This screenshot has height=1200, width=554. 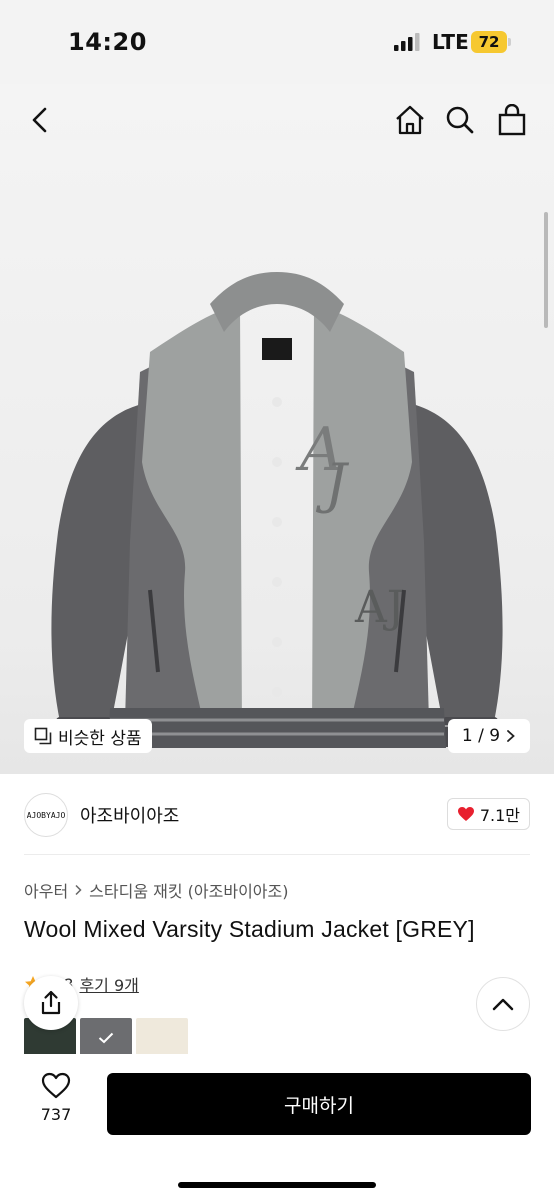 What do you see at coordinates (509, 42) in the screenshot?
I see `battery-cap` at bounding box center [509, 42].